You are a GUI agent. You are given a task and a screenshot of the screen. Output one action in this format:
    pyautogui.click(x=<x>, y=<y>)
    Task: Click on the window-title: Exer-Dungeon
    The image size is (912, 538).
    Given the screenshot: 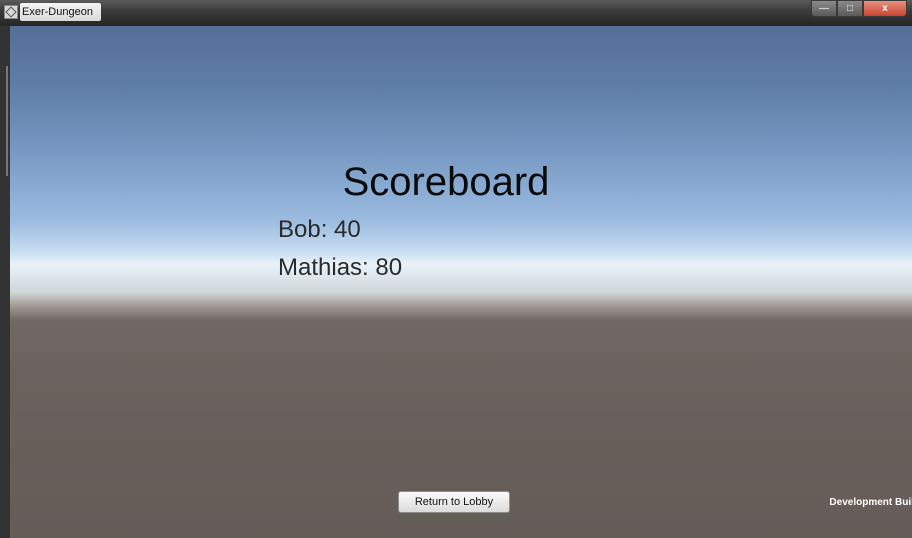 What is the action you would take?
    pyautogui.click(x=60, y=12)
    